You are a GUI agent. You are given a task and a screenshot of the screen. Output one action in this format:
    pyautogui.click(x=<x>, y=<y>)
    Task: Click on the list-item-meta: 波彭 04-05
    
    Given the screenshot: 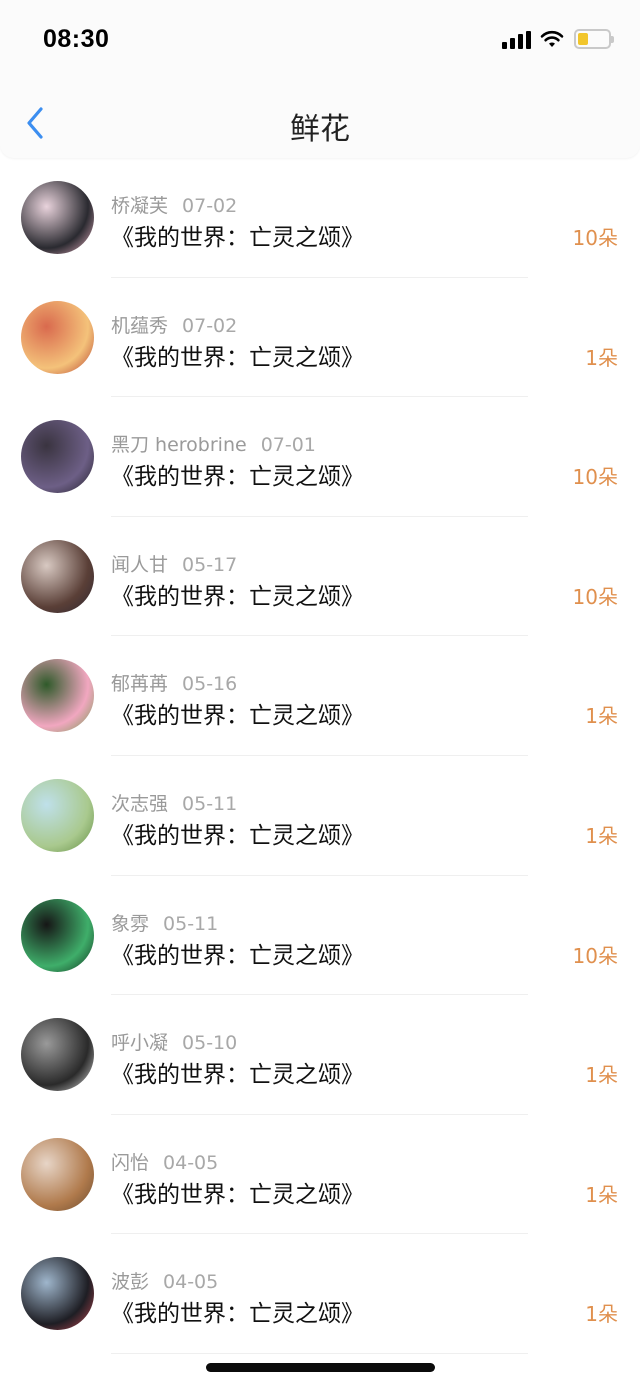 What is the action you would take?
    pyautogui.click(x=164, y=1280)
    